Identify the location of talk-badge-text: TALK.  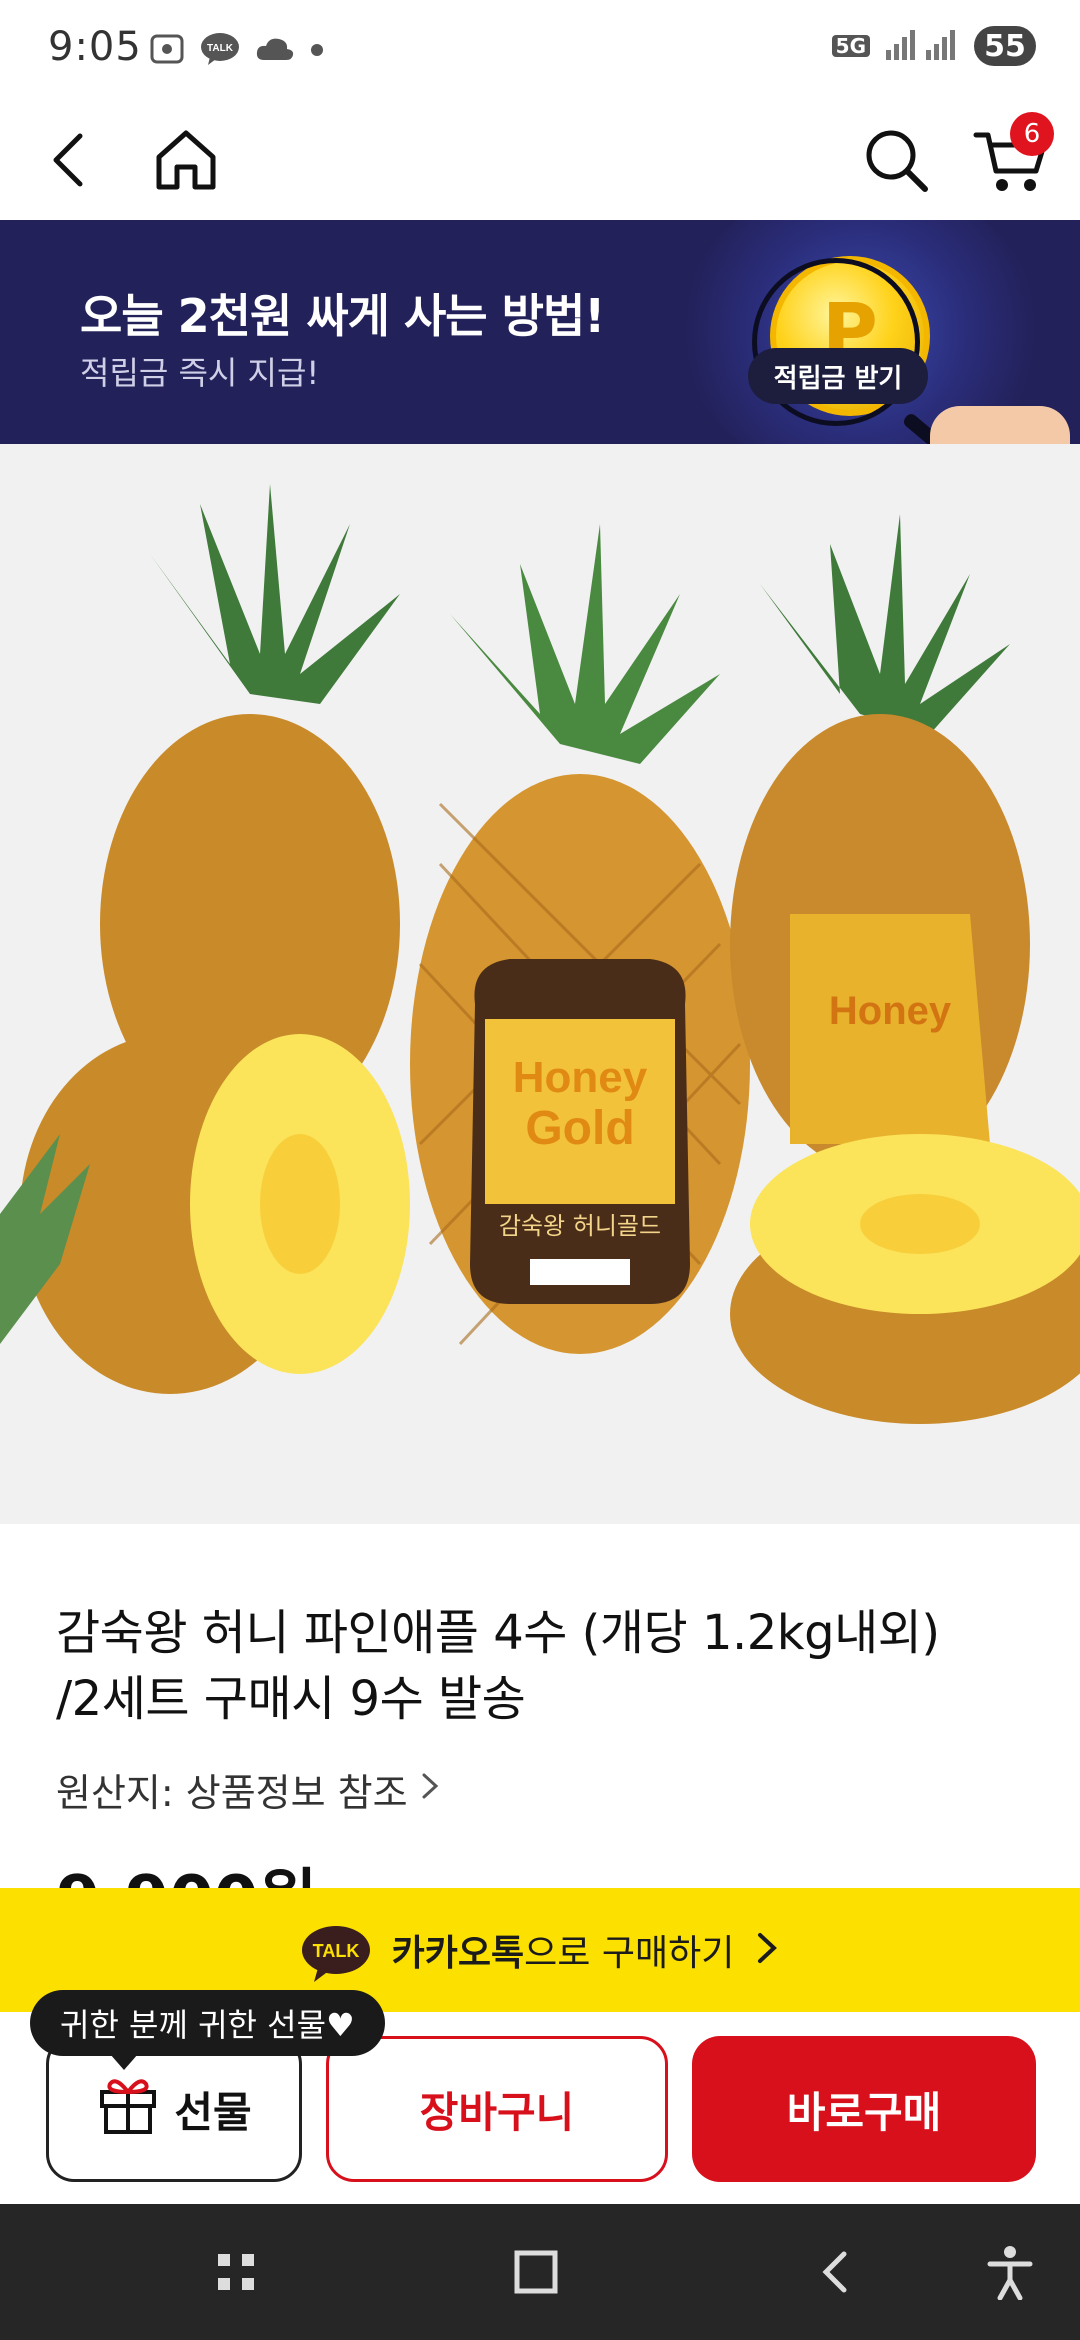
(335, 1951).